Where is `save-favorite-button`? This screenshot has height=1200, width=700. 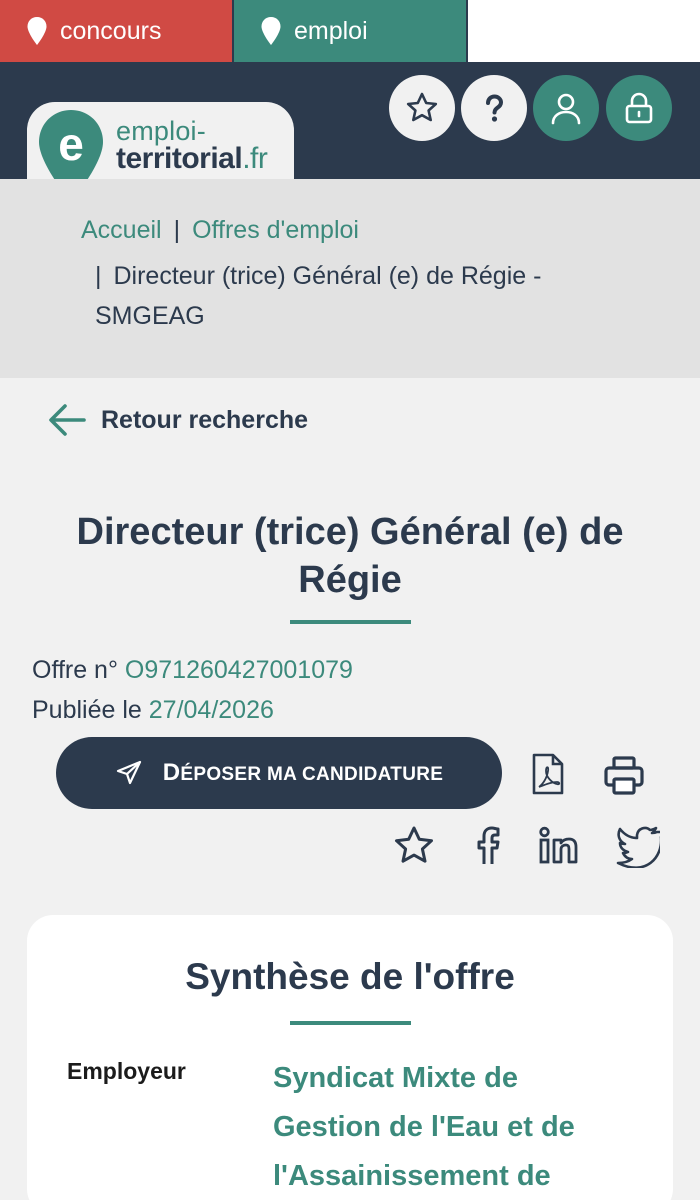
save-favorite-button is located at coordinates (414, 846).